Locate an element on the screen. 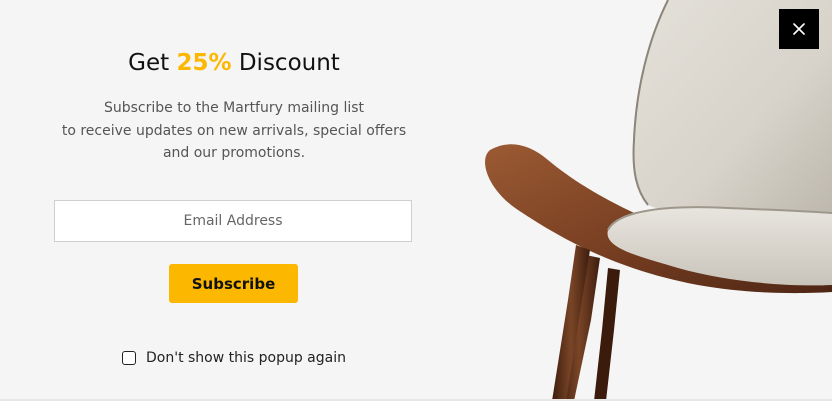 This screenshot has height=401, width=832. dont-show-checkbox is located at coordinates (129, 358).